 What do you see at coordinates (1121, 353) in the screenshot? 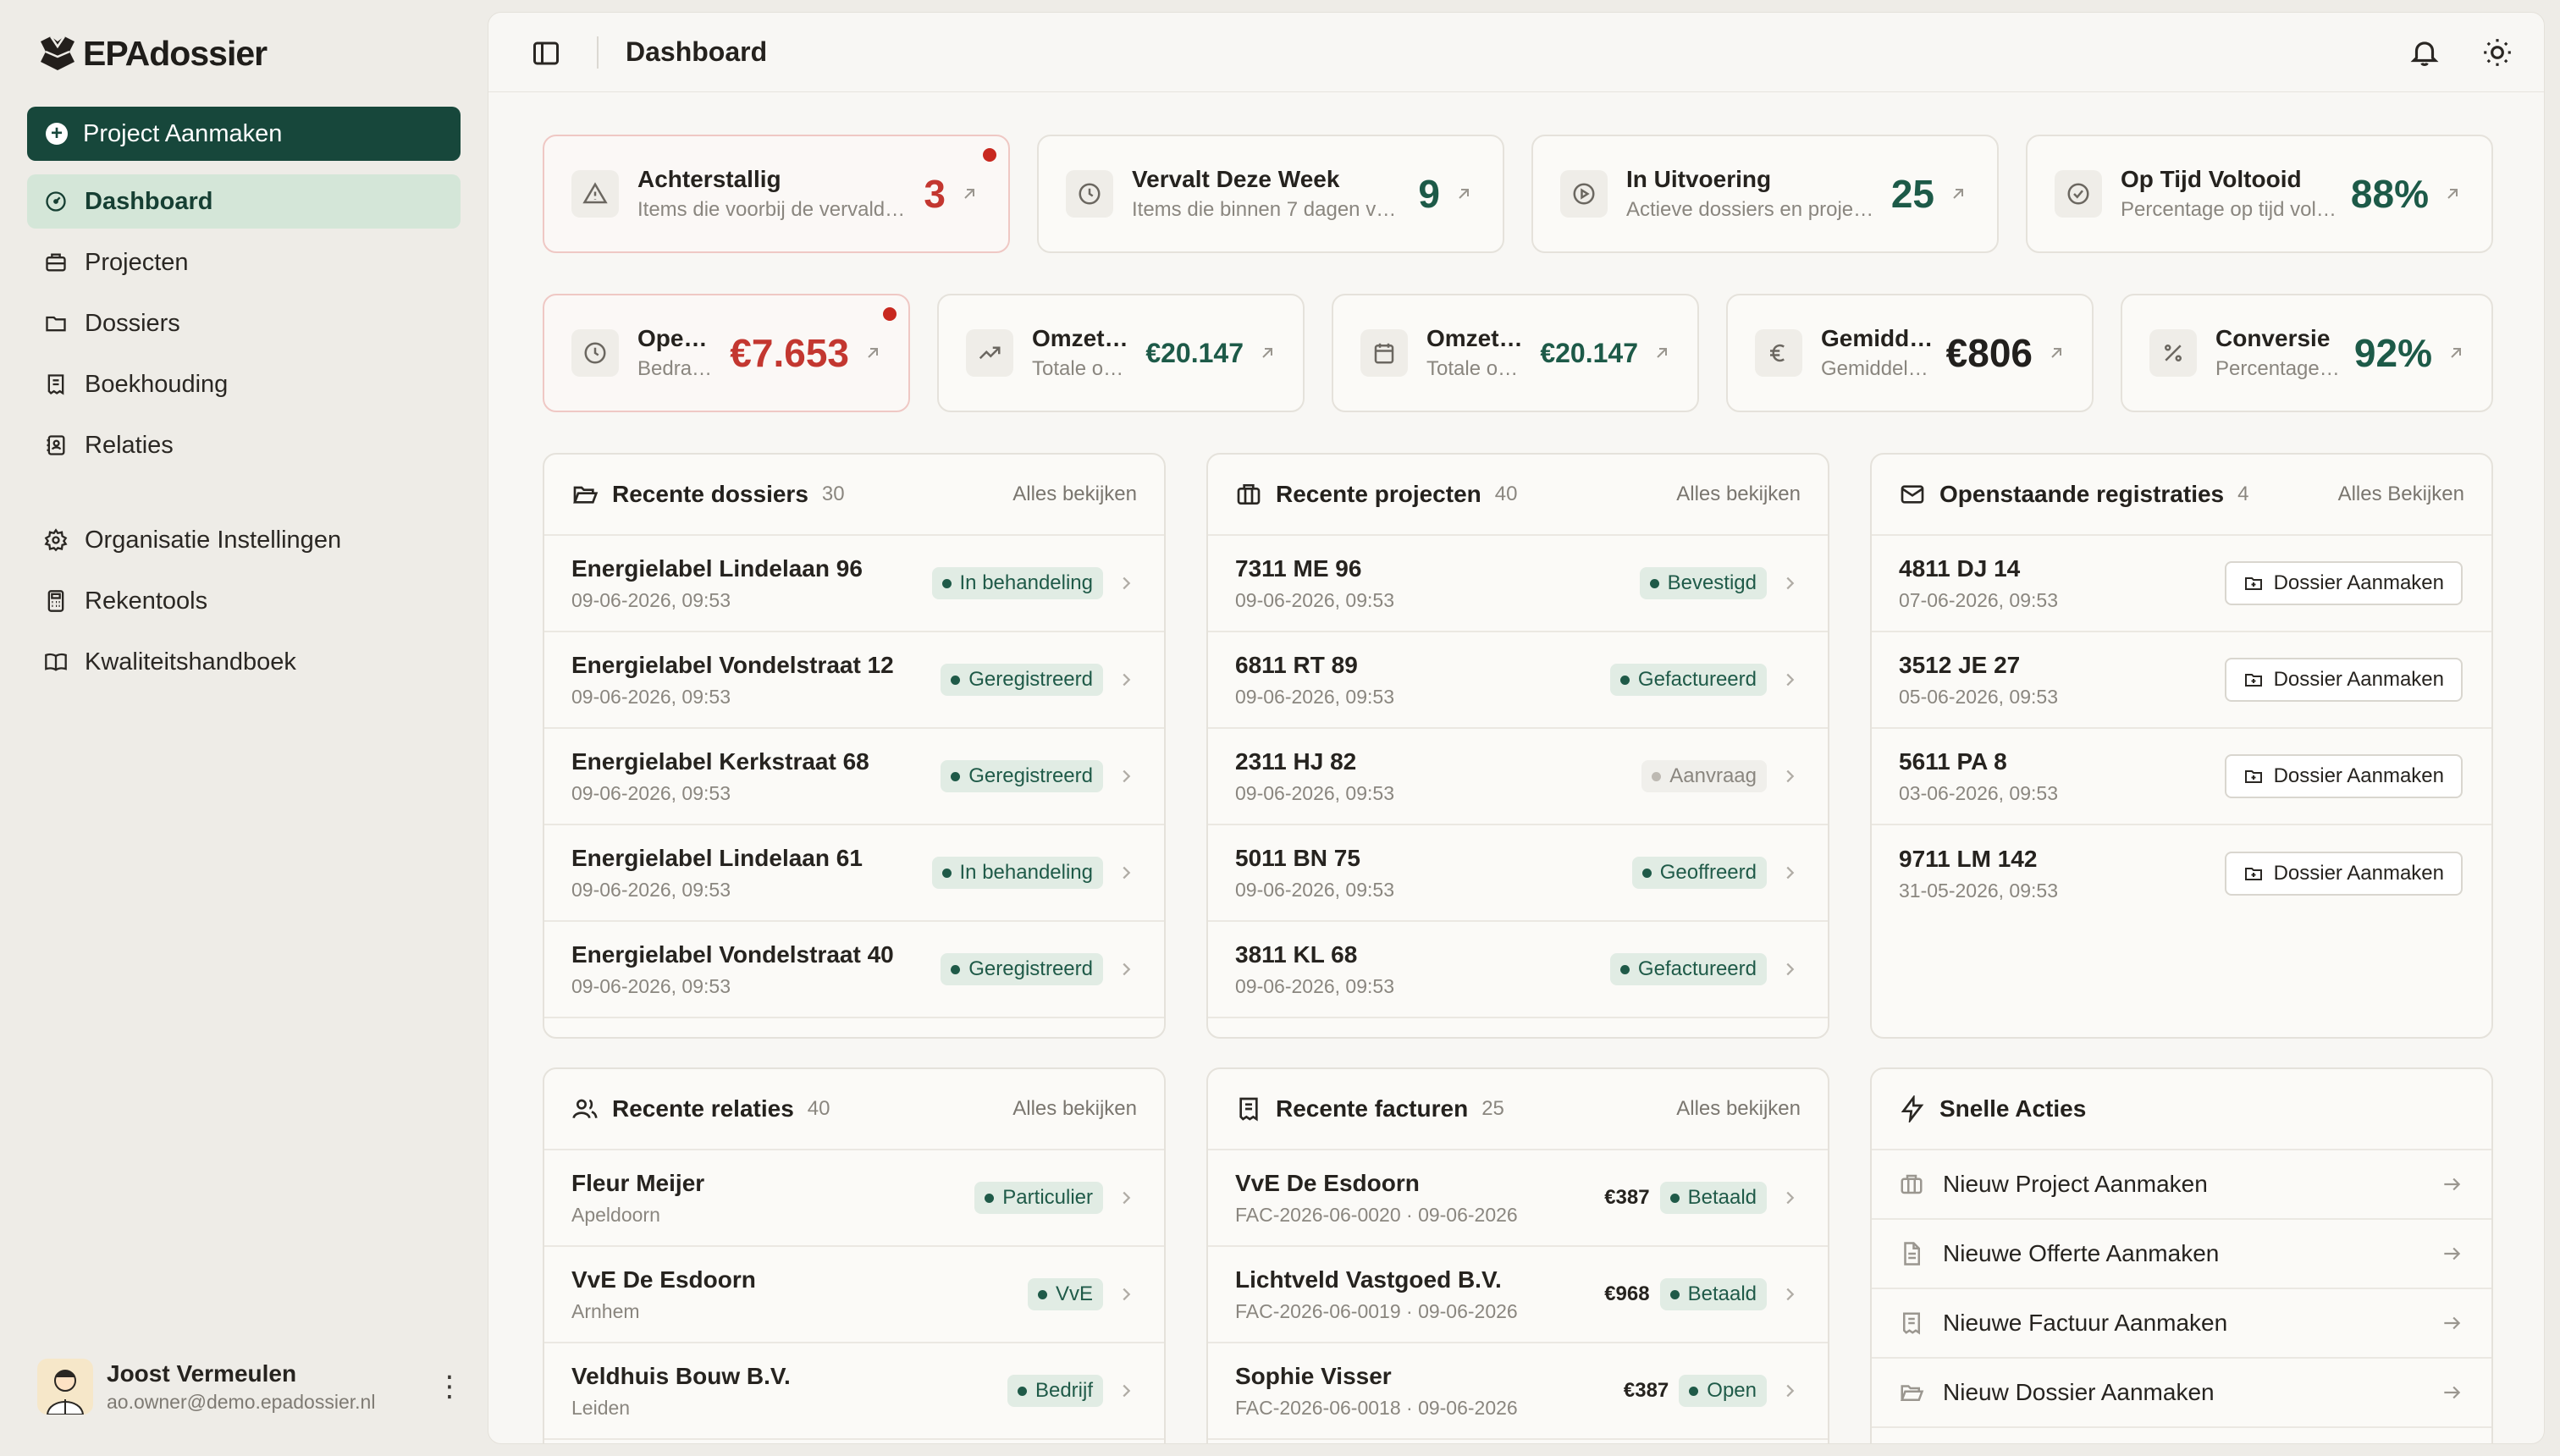
I see `stat-card-omzet-maand: Omzet deze maand Totale omzet €20.147` at bounding box center [1121, 353].